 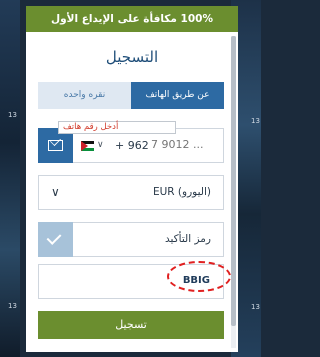 What do you see at coordinates (186, 144) in the screenshot?
I see `phone-input` at bounding box center [186, 144].